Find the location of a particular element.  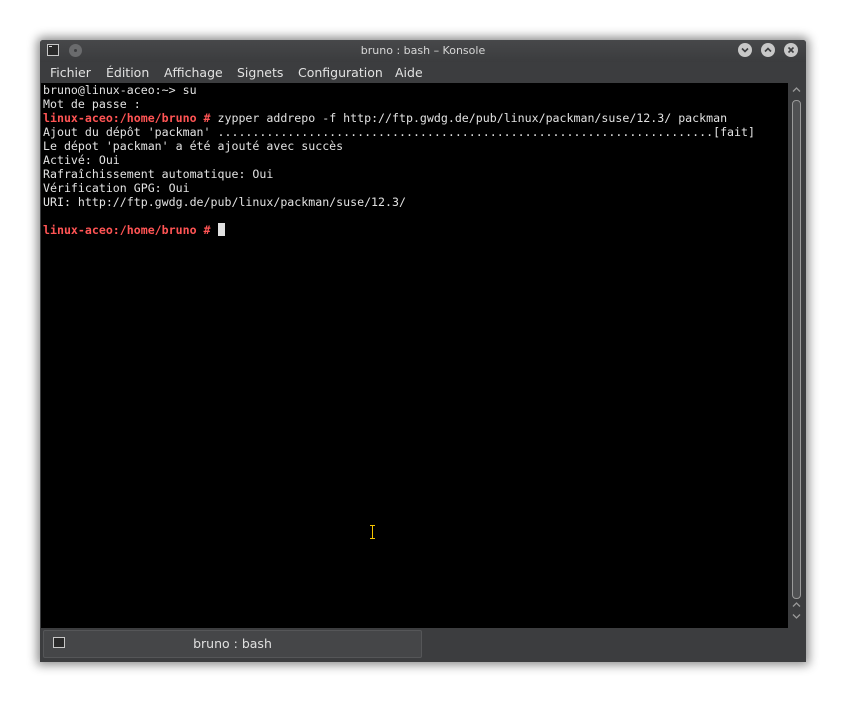

maximize-icon is located at coordinates (768, 50).